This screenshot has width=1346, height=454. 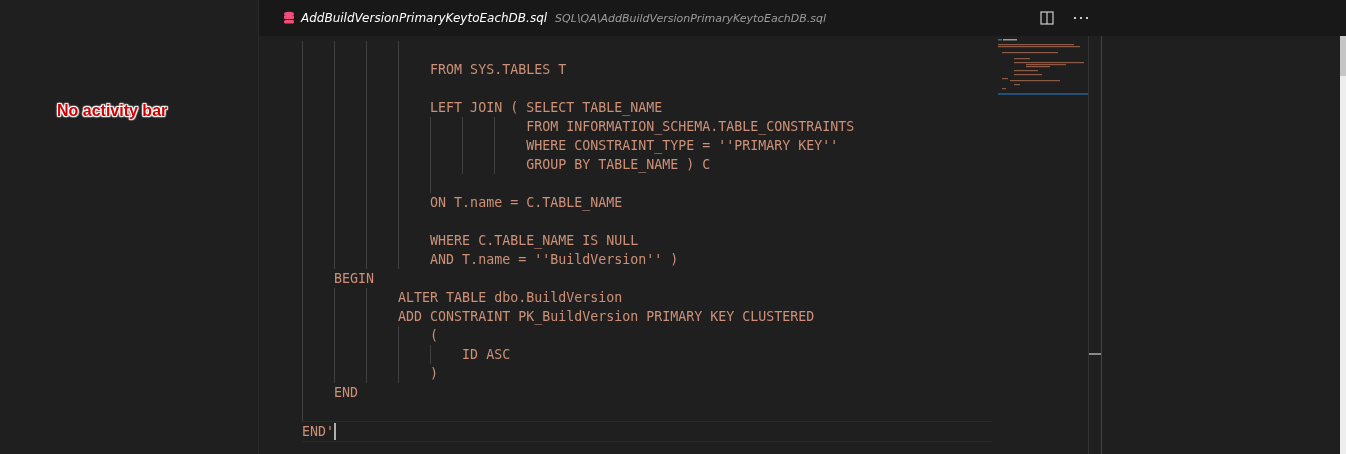 What do you see at coordinates (554, 259) in the screenshot?
I see `code-text: AND T.name = ''BuildVersion'' )` at bounding box center [554, 259].